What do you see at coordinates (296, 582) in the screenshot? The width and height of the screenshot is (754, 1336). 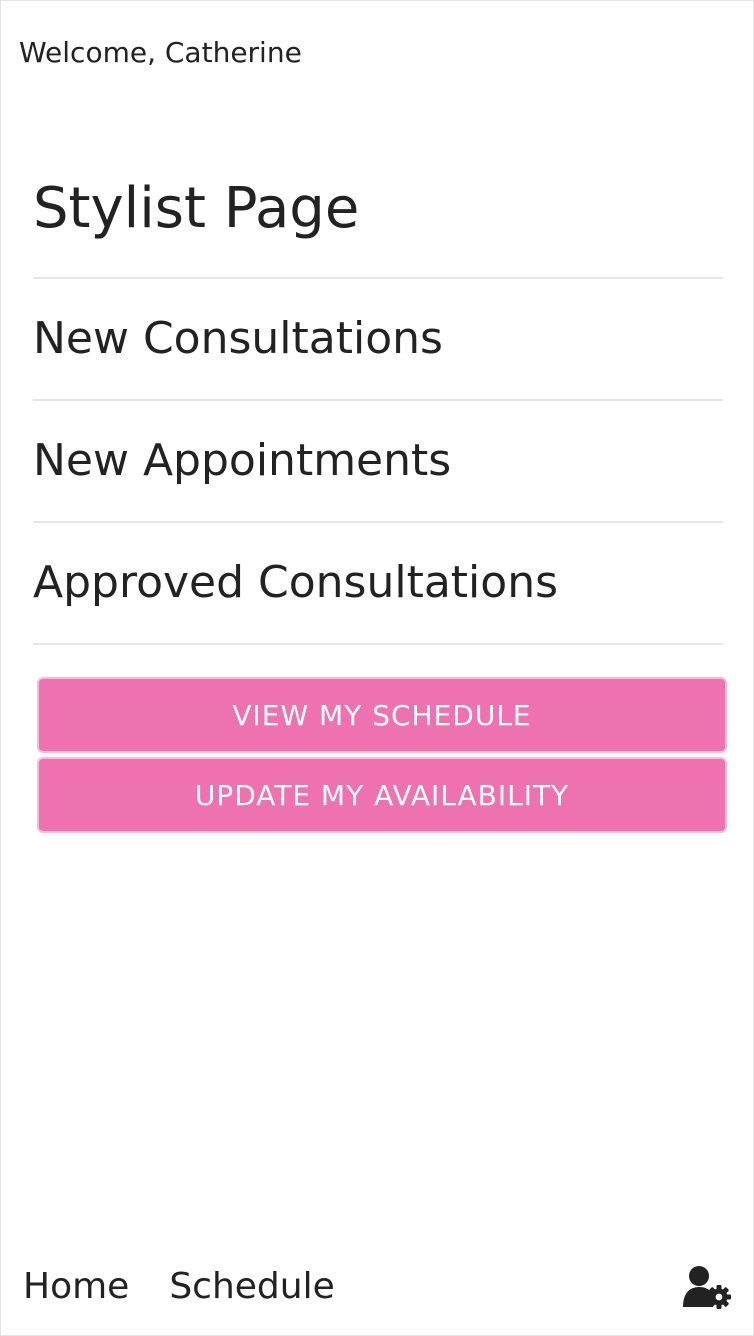 I see `section-label: Approved Consultations` at bounding box center [296, 582].